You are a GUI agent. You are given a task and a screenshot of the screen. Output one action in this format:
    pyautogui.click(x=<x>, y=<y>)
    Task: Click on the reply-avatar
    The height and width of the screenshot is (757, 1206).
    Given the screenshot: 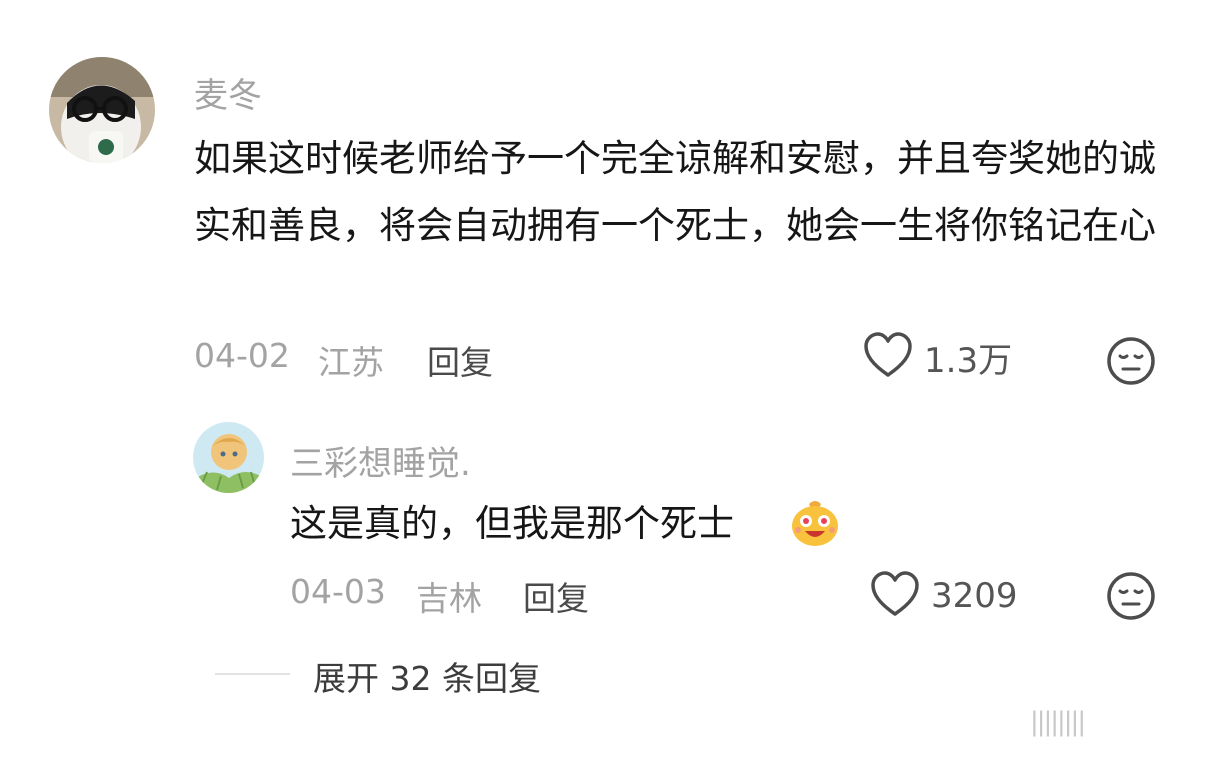 What is the action you would take?
    pyautogui.click(x=228, y=457)
    